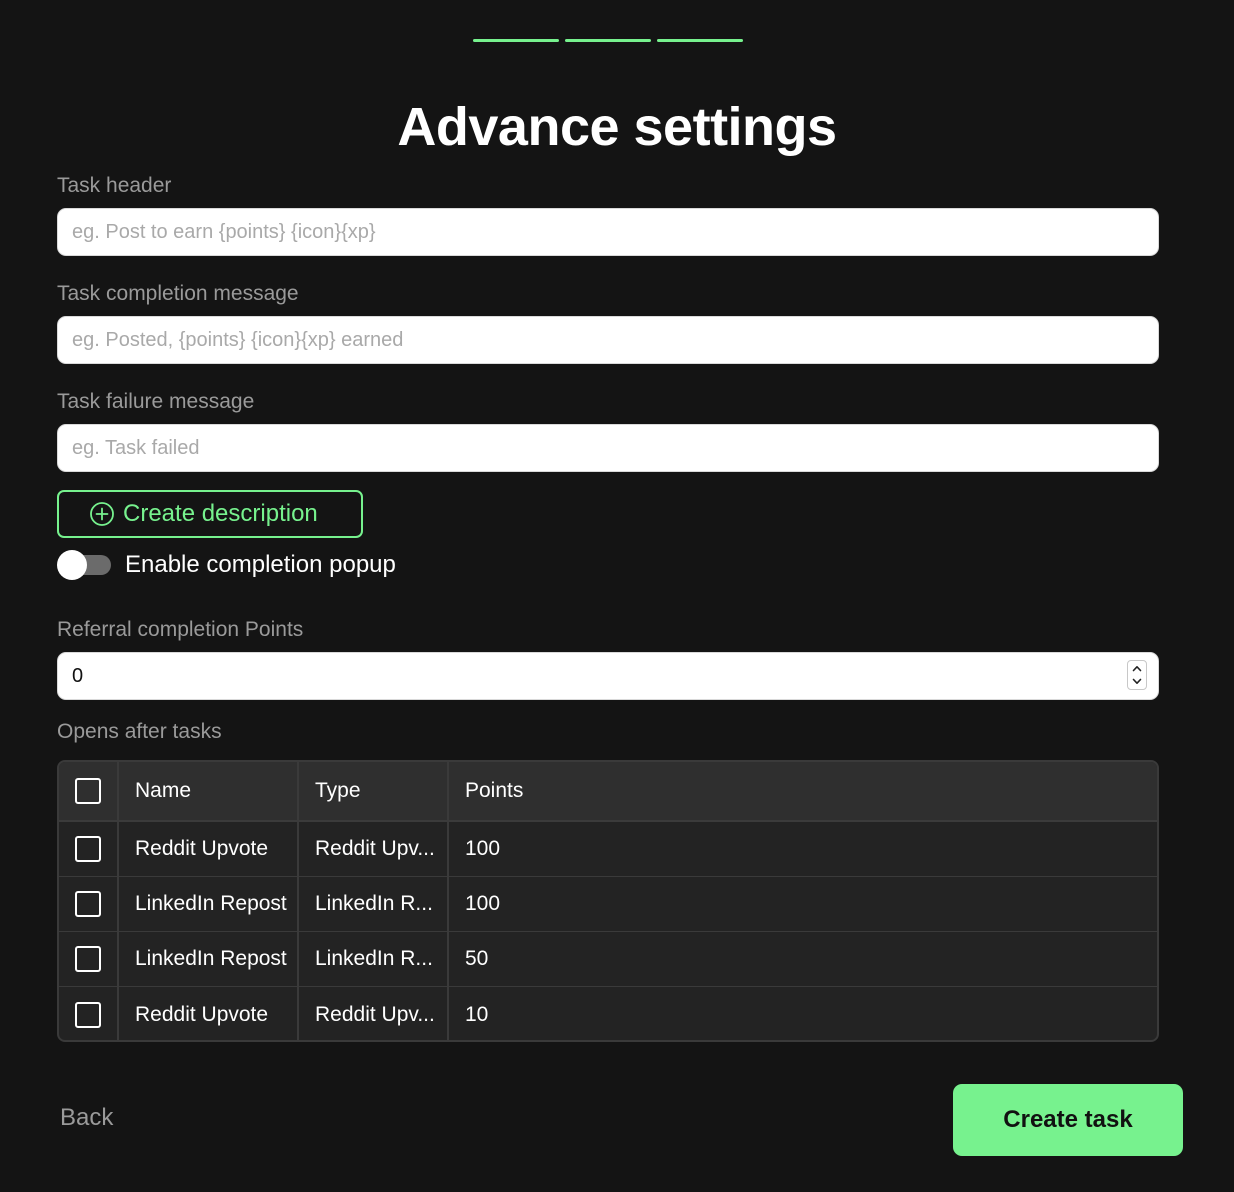 The height and width of the screenshot is (1192, 1234). Describe the element at coordinates (178, 293) in the screenshot. I see `completion-message-label: Task completion message` at that location.